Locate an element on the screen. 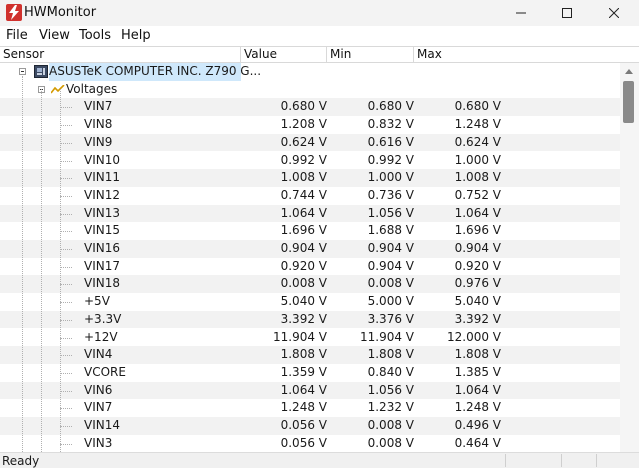  sensor-row: VCORE 1.359 V 0.840 V 1.385 V is located at coordinates (310, 373).